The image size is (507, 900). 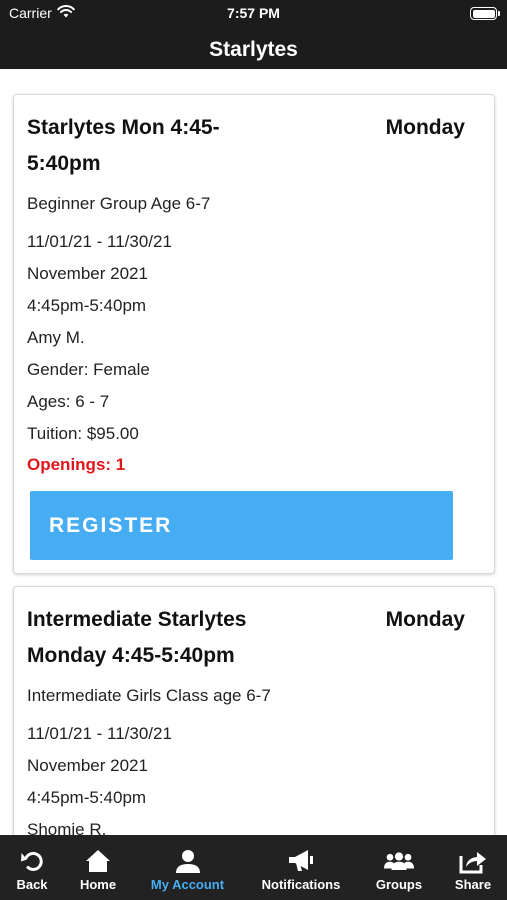 What do you see at coordinates (64, 163) in the screenshot?
I see `class-title-line-2: 5:40pm` at bounding box center [64, 163].